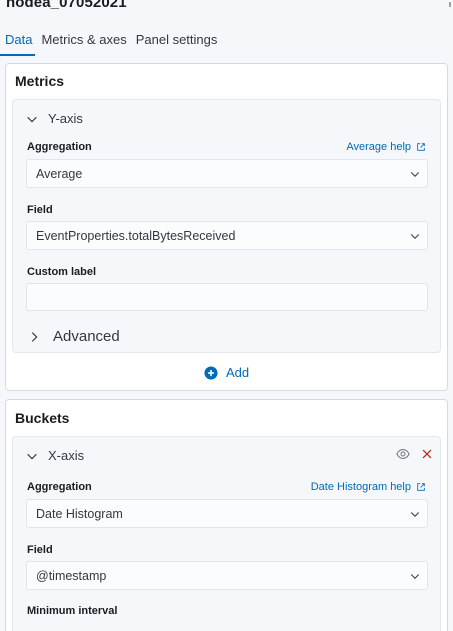 The width and height of the screenshot is (453, 631). What do you see at coordinates (378, 147) in the screenshot?
I see `average-help-text: Average help` at bounding box center [378, 147].